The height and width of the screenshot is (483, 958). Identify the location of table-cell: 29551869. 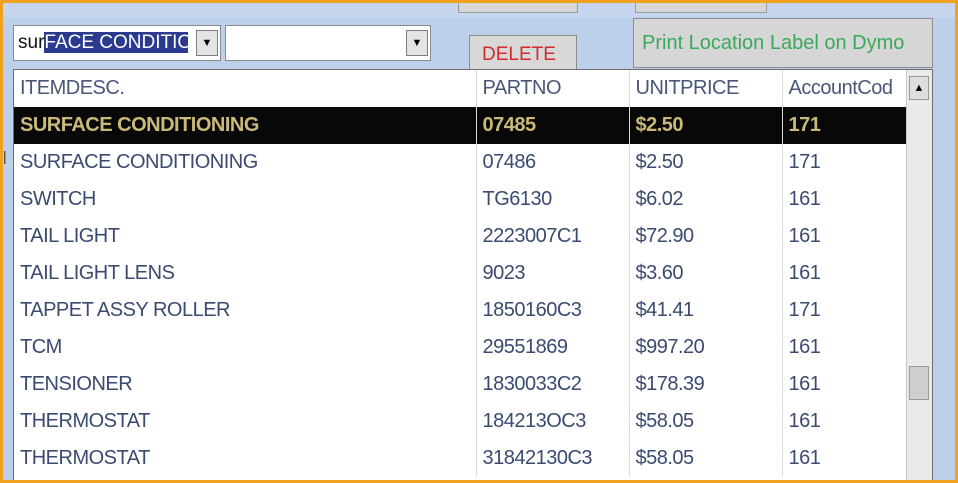
(553, 347).